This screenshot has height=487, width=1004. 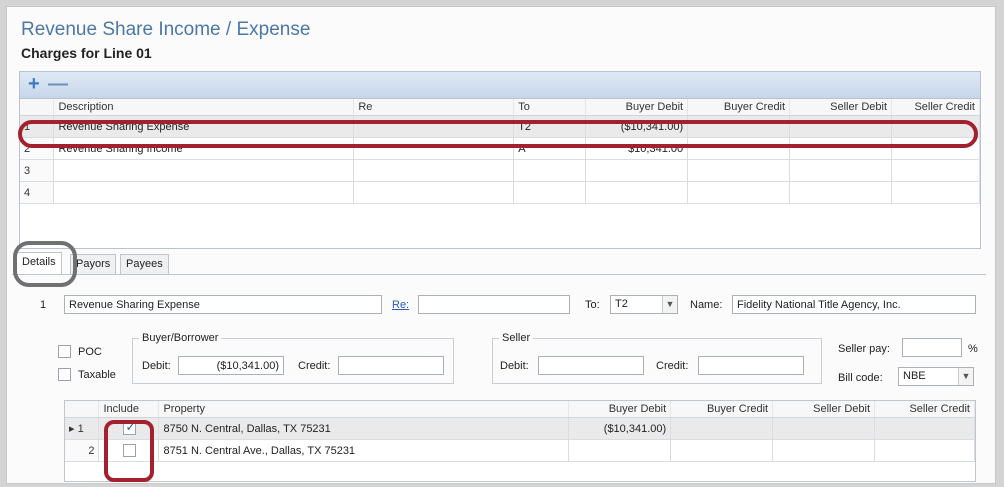 I want to click on charges-row: 3, so click(x=500, y=170).